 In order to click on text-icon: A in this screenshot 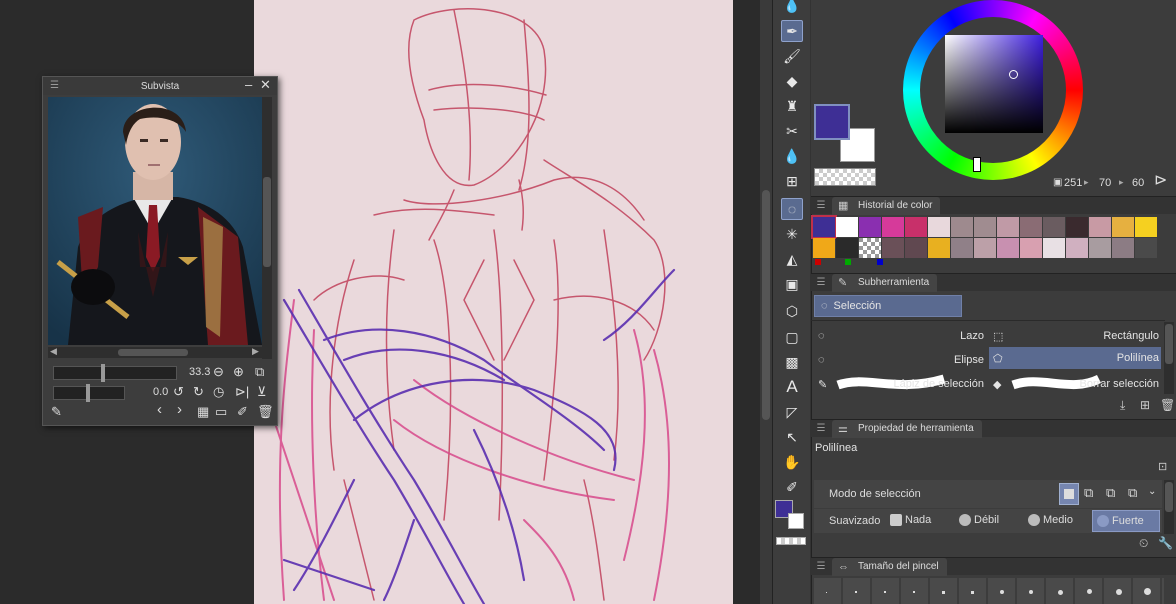, I will do `click(792, 387)`.